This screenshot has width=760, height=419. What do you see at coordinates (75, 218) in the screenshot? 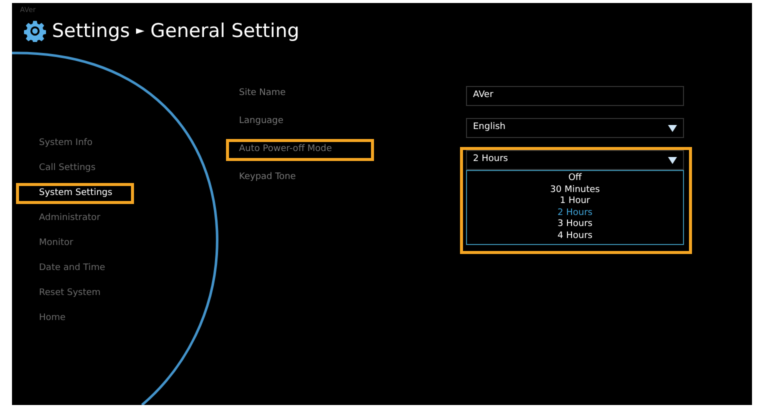
I see `sidebar-item: Administrator` at bounding box center [75, 218].